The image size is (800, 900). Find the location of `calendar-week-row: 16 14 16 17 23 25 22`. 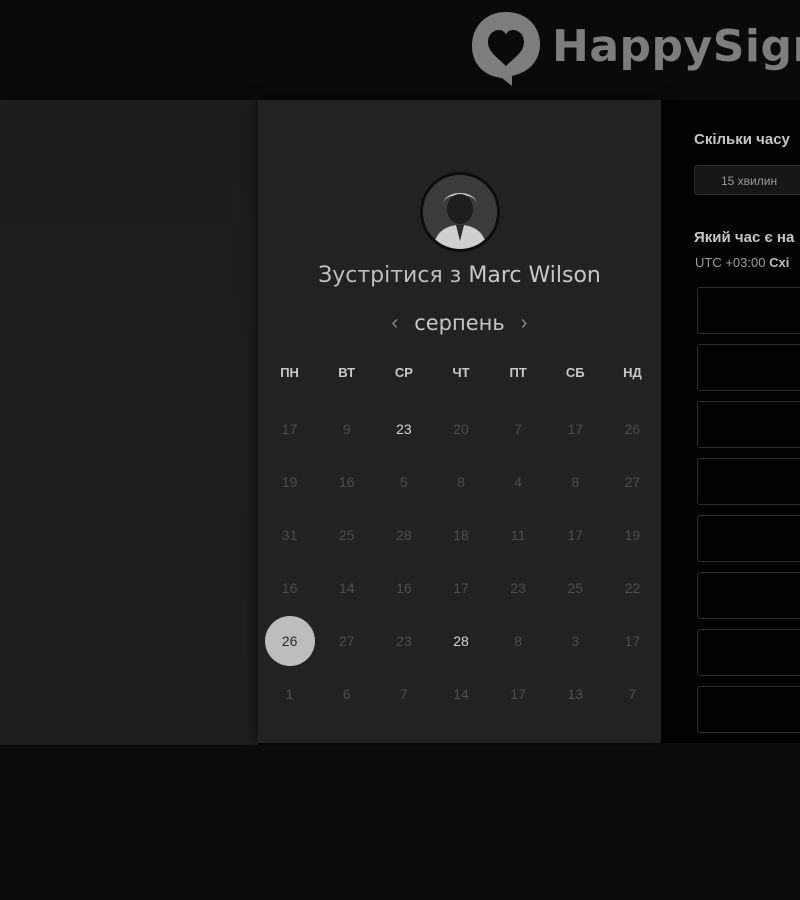

calendar-week-row: 16 14 16 17 23 25 22 is located at coordinates (461, 587).